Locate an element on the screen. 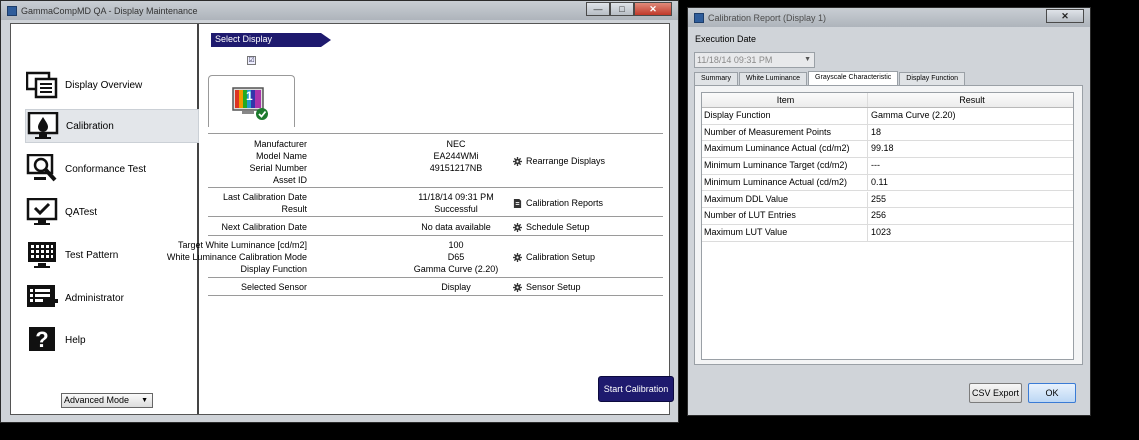 The image size is (1139, 440). sensor-setup-link: Sensor Setup is located at coordinates (547, 287).